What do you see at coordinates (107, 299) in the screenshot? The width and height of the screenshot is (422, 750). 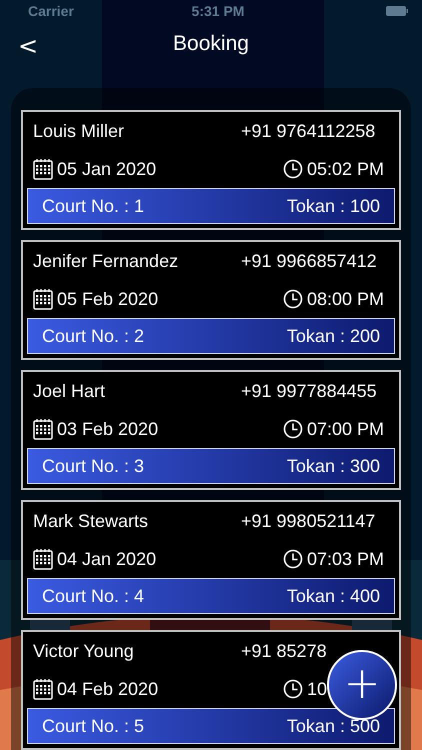 I see `booking-date: 05 Feb 2020` at bounding box center [107, 299].